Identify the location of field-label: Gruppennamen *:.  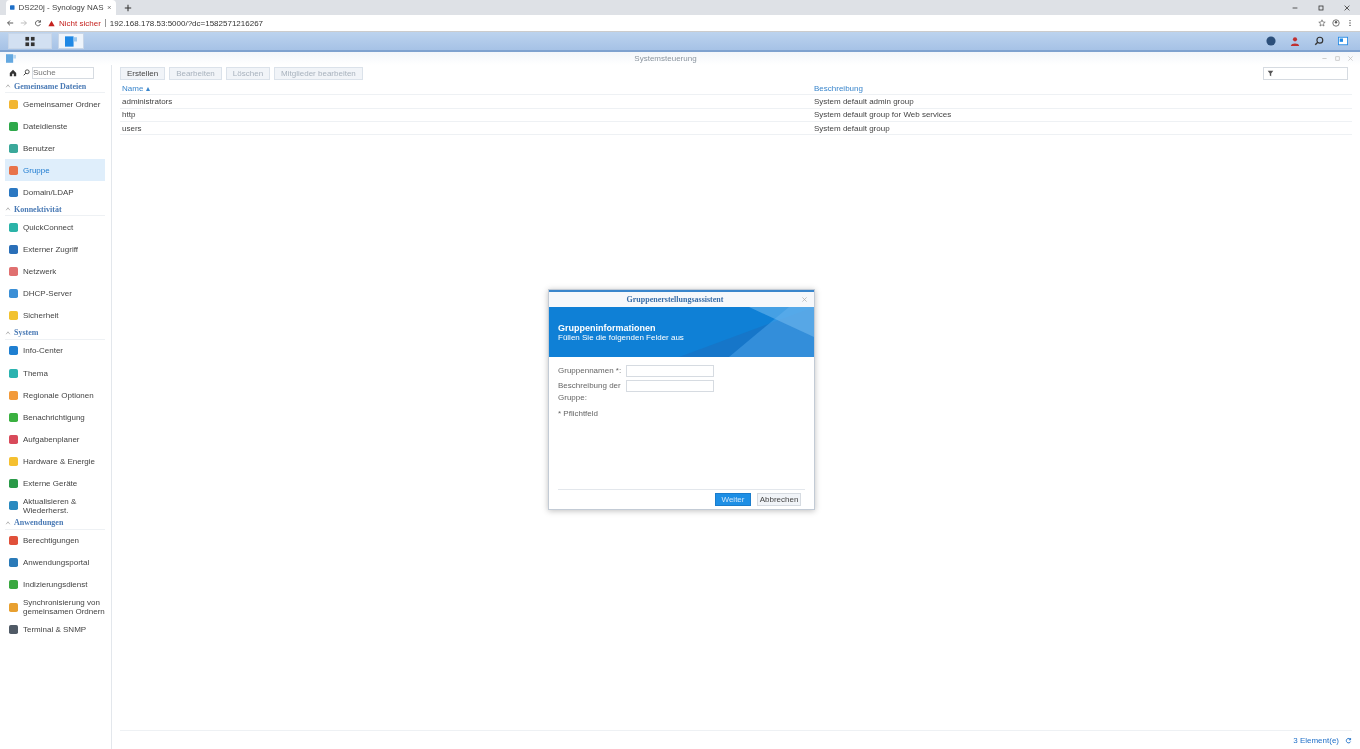
(590, 371).